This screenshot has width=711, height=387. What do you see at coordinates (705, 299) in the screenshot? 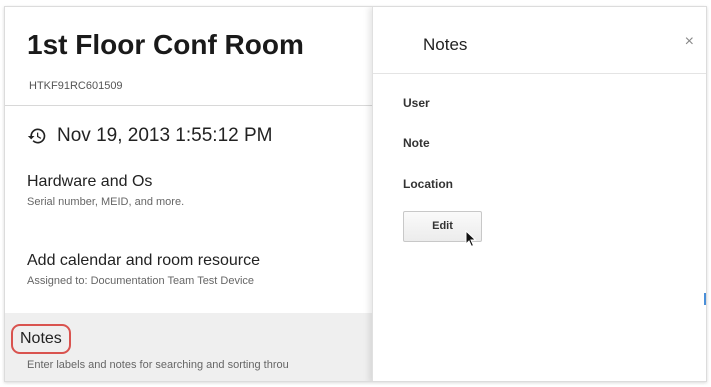
I see `scroll-indicator` at bounding box center [705, 299].